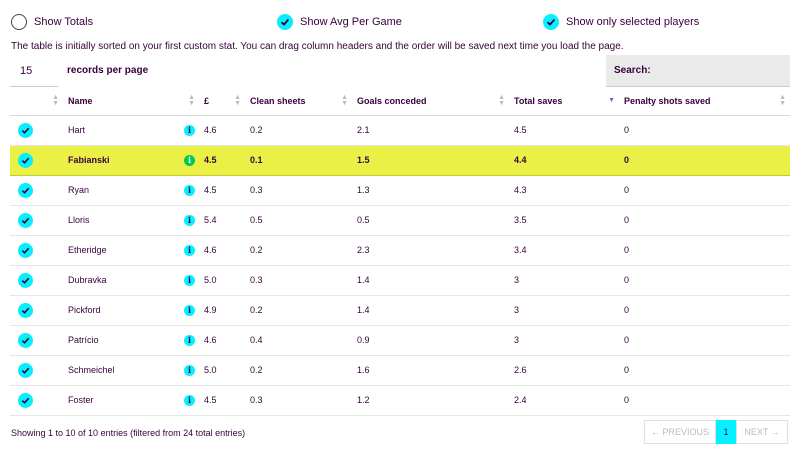 The height and width of the screenshot is (456, 800). Describe the element at coordinates (400, 71) in the screenshot. I see `table-controls: 15 records per page Search:` at that location.